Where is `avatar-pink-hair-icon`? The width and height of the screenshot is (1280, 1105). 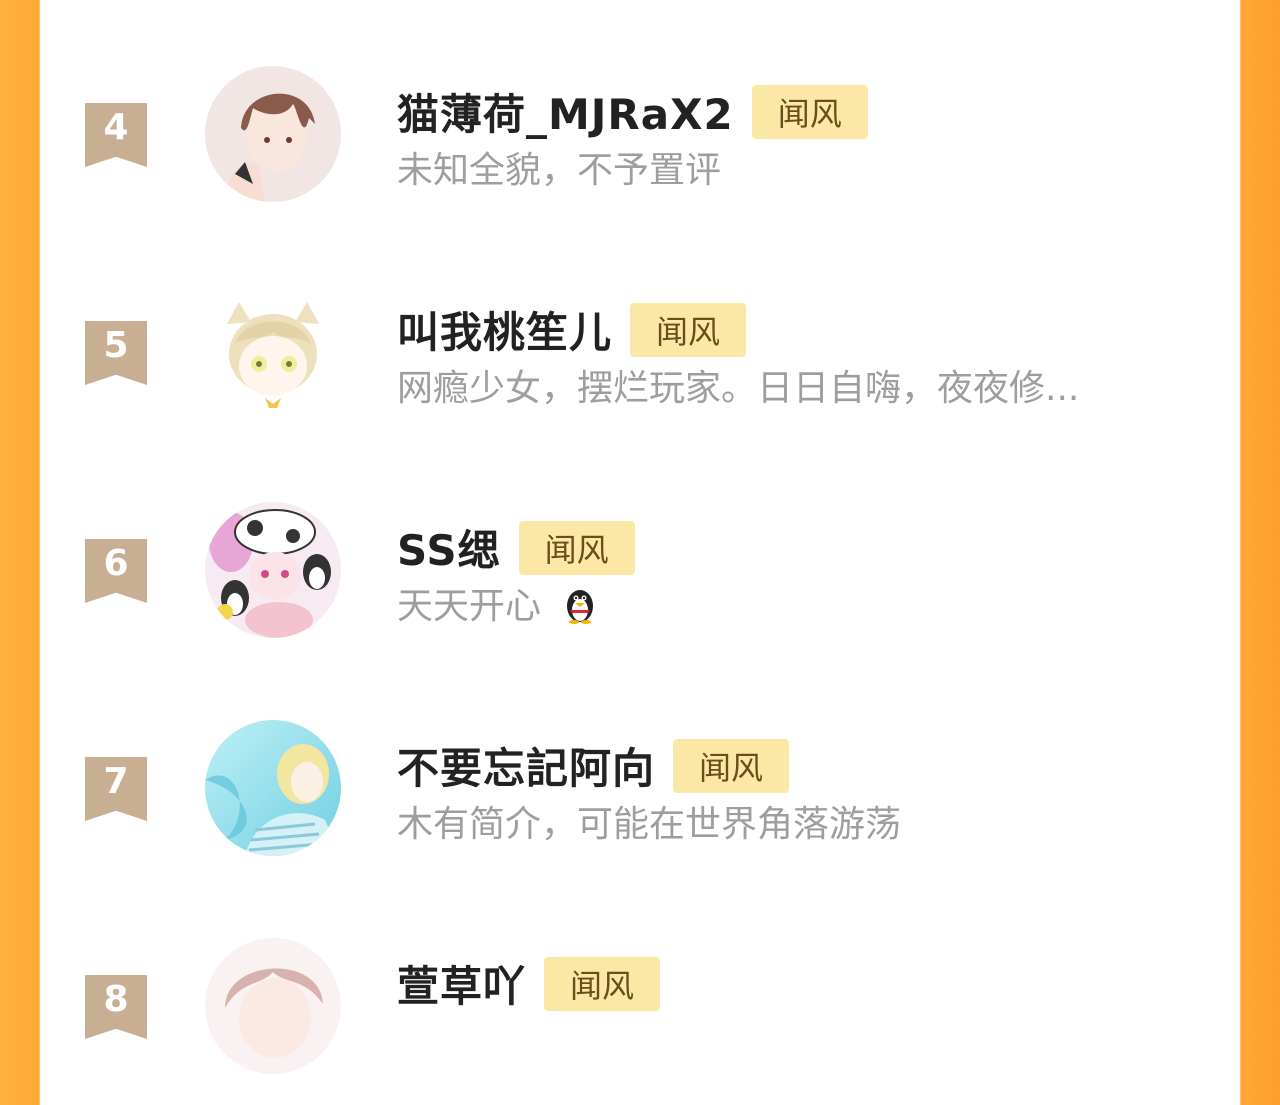 avatar-pink-hair-icon is located at coordinates (273, 1006).